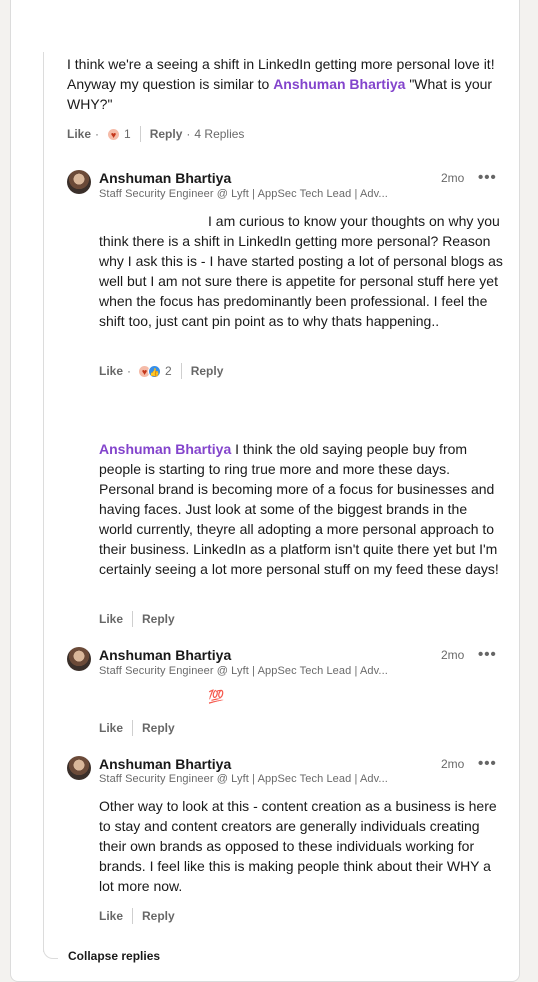 The width and height of the screenshot is (538, 982). What do you see at coordinates (127, 134) in the screenshot?
I see `reaction-count: 1` at bounding box center [127, 134].